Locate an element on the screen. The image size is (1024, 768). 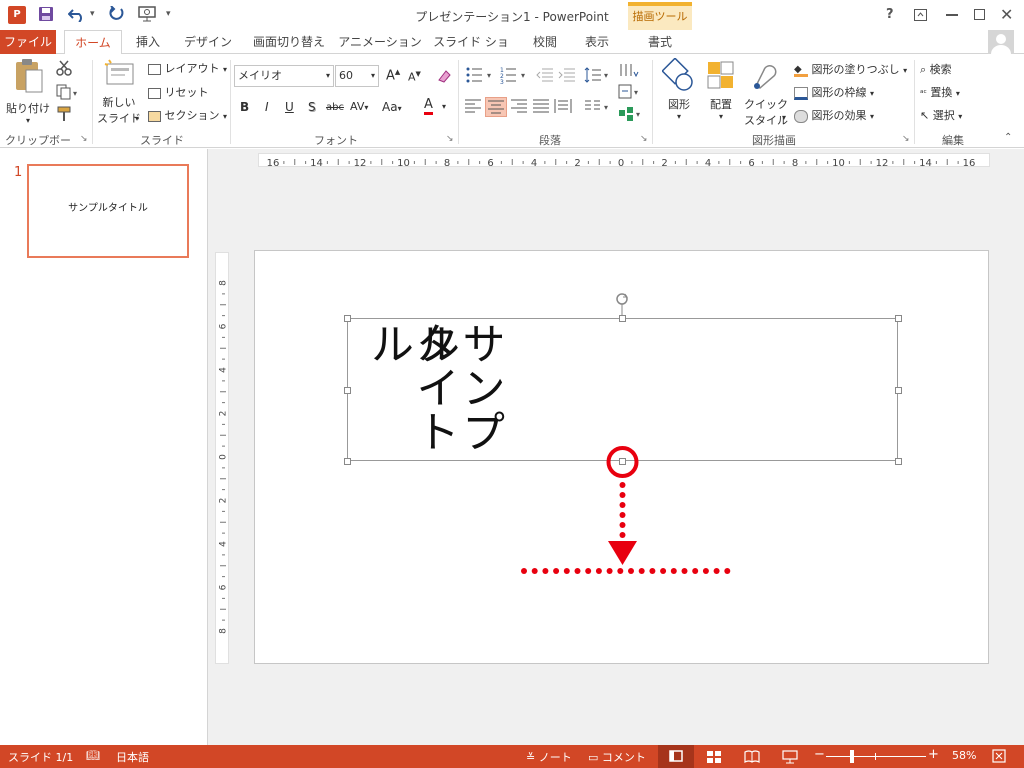
minimize-icon is located at coordinates (952, 15).